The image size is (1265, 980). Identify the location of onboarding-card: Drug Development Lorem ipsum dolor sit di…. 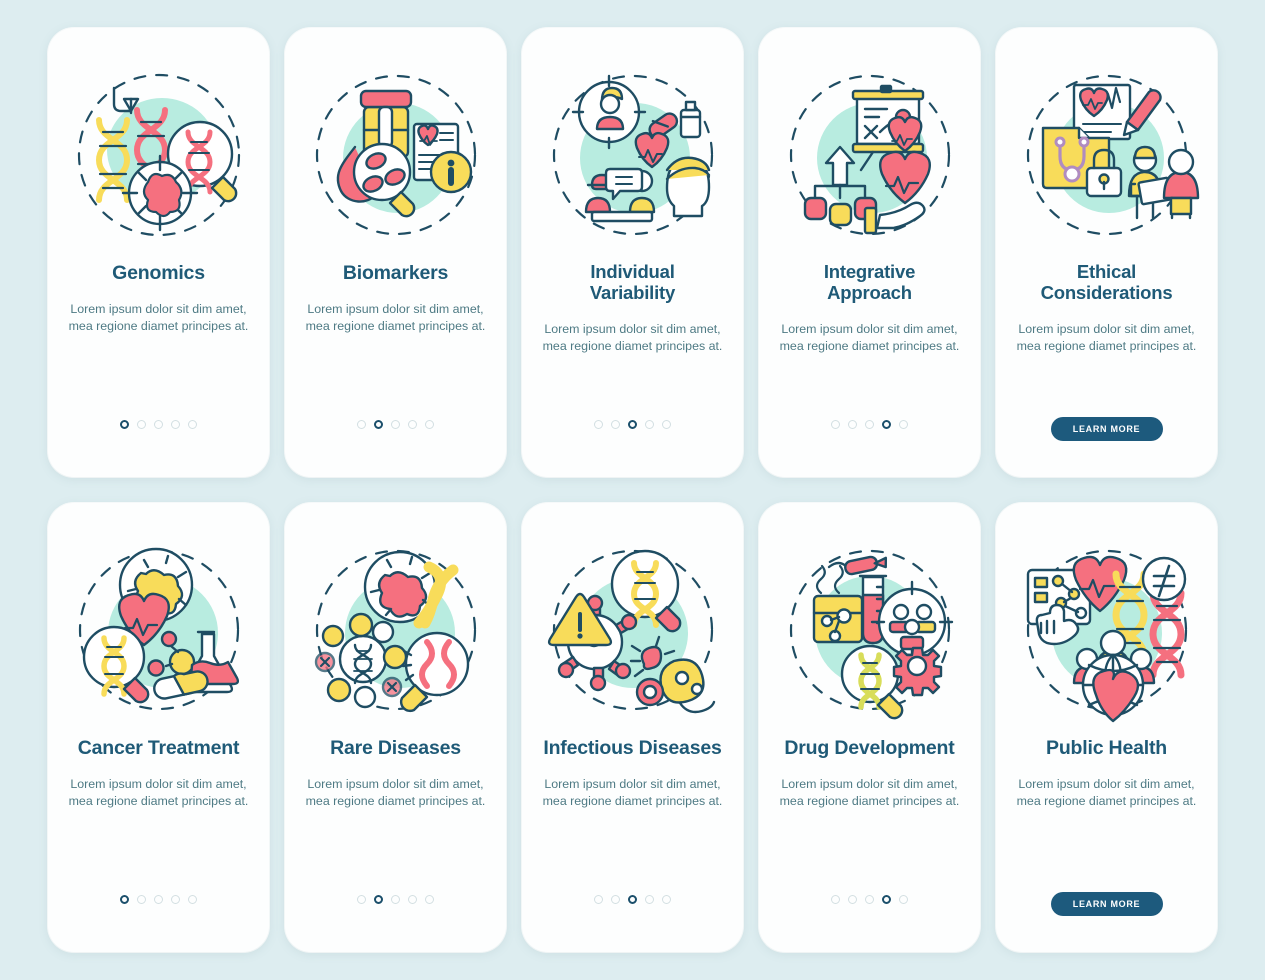
(869, 727).